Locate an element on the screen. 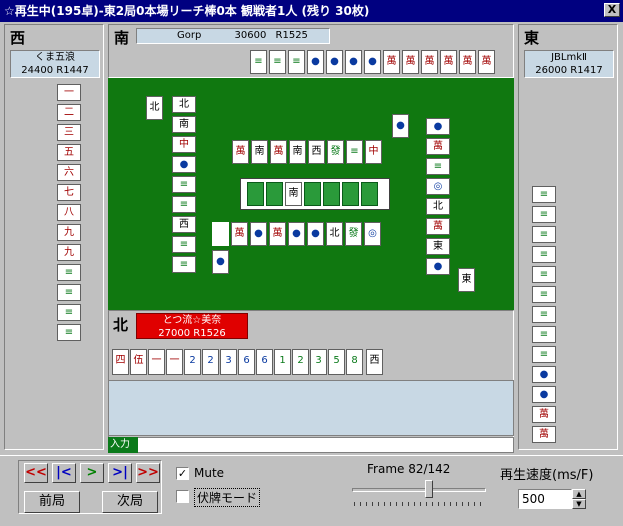  north-player-score: 27000 is located at coordinates (174, 333).